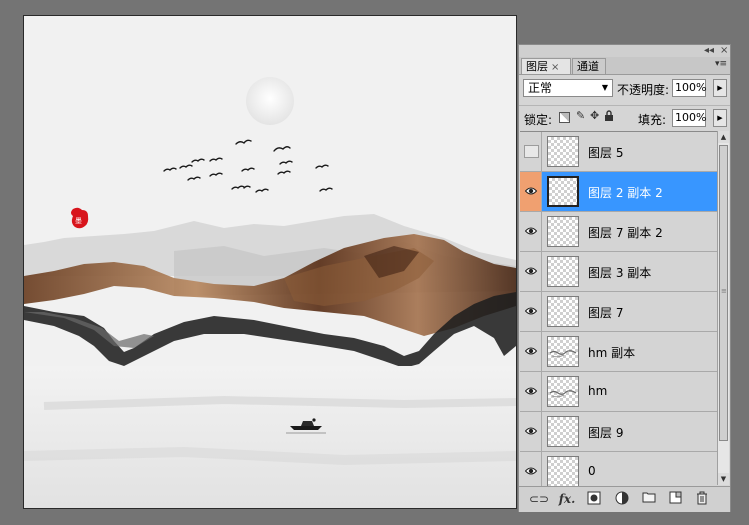  Describe the element at coordinates (709, 51) in the screenshot. I see `collapse-panel-button: ◂◂` at that location.